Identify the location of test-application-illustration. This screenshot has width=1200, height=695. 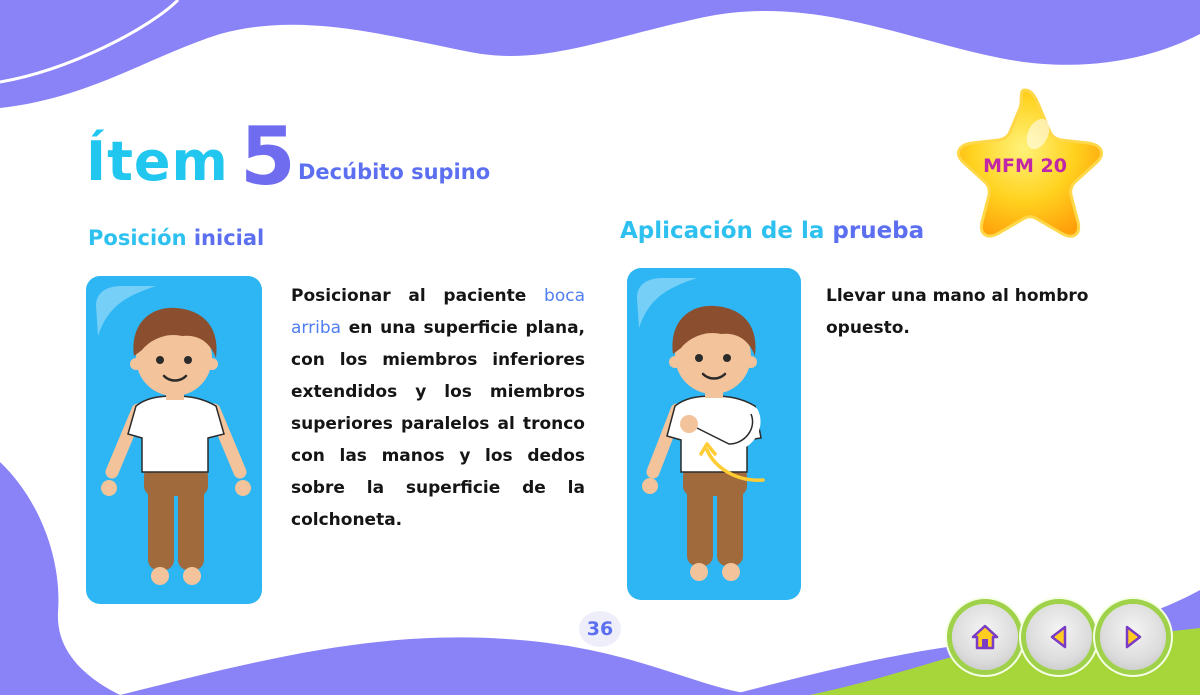
(714, 434).